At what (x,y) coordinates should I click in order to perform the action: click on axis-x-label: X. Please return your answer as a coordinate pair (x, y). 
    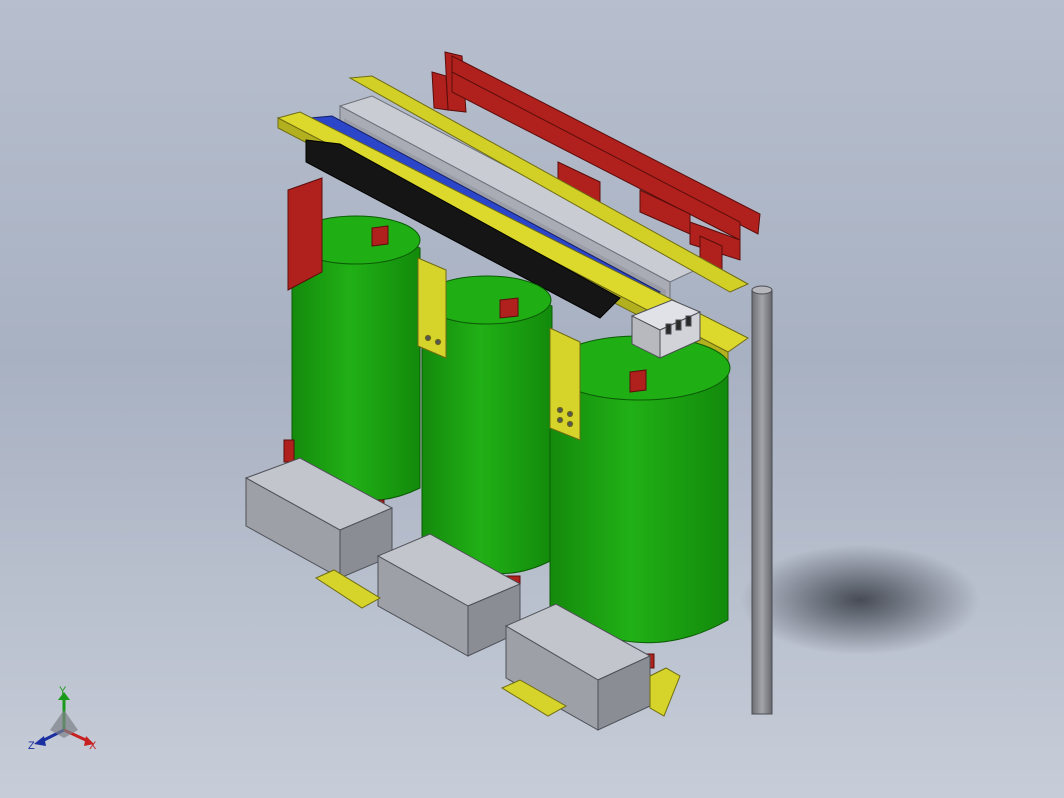
    Looking at the image, I should click on (93, 746).